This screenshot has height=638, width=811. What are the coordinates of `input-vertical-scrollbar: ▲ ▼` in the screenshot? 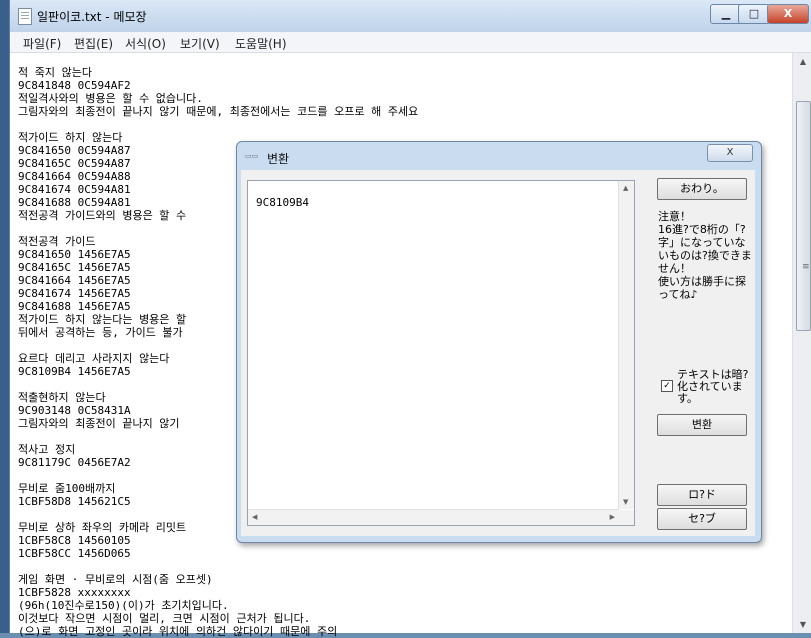 It's located at (626, 345).